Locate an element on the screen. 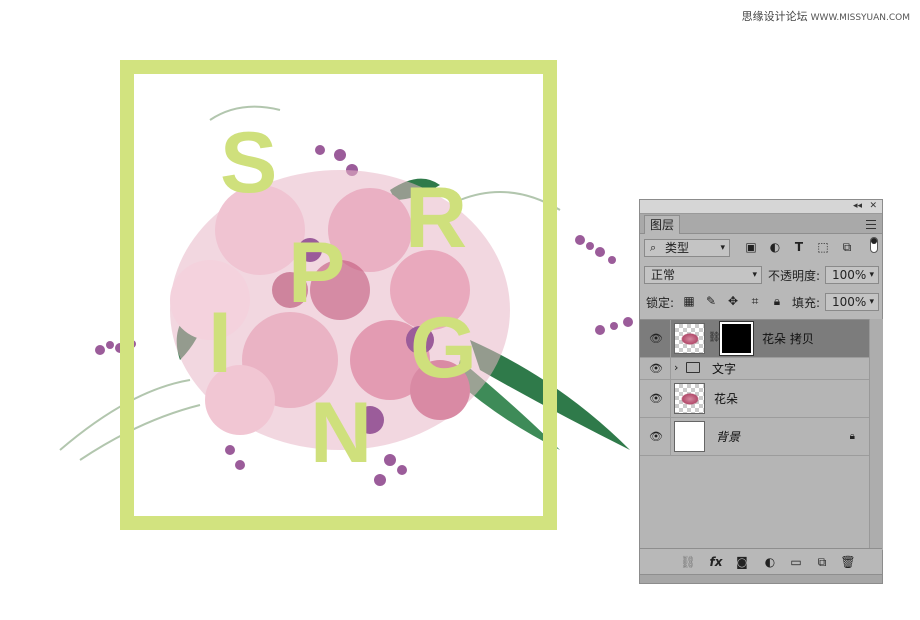  watermark-text: 思缘设计论坛 is located at coordinates (774, 16).